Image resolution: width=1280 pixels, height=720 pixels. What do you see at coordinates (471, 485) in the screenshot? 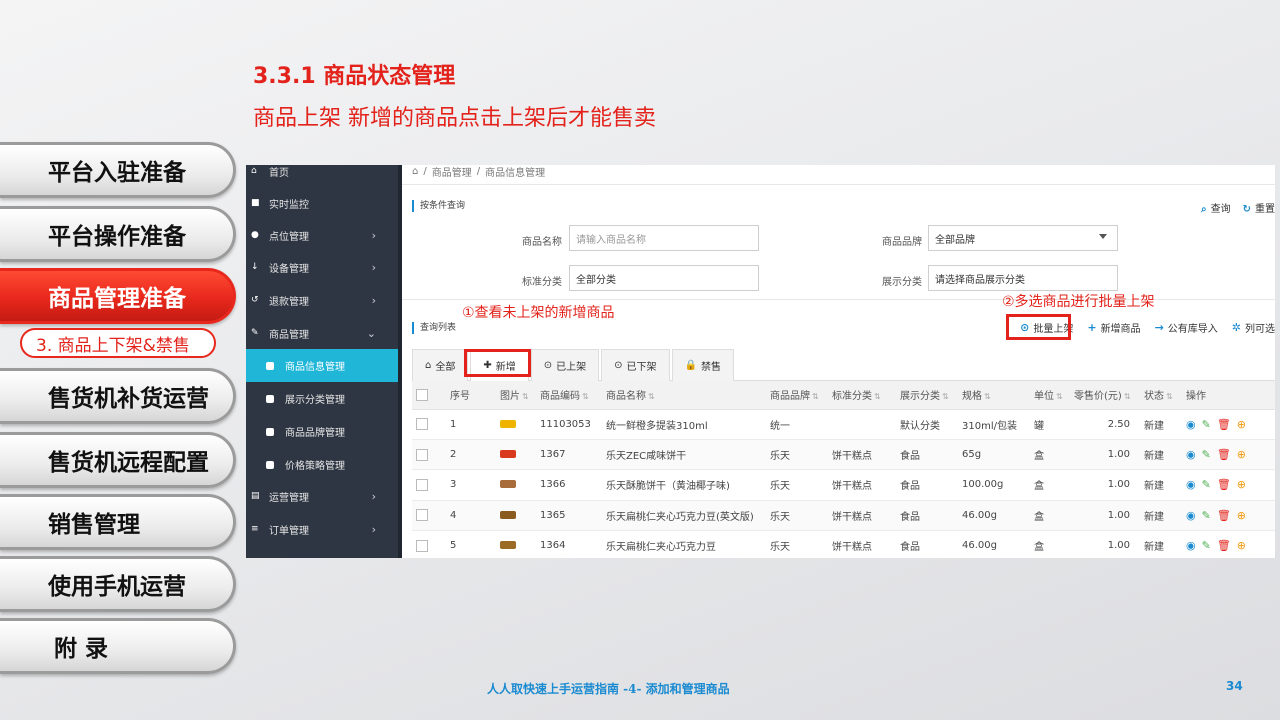
I see `cell-no: 3` at bounding box center [471, 485].